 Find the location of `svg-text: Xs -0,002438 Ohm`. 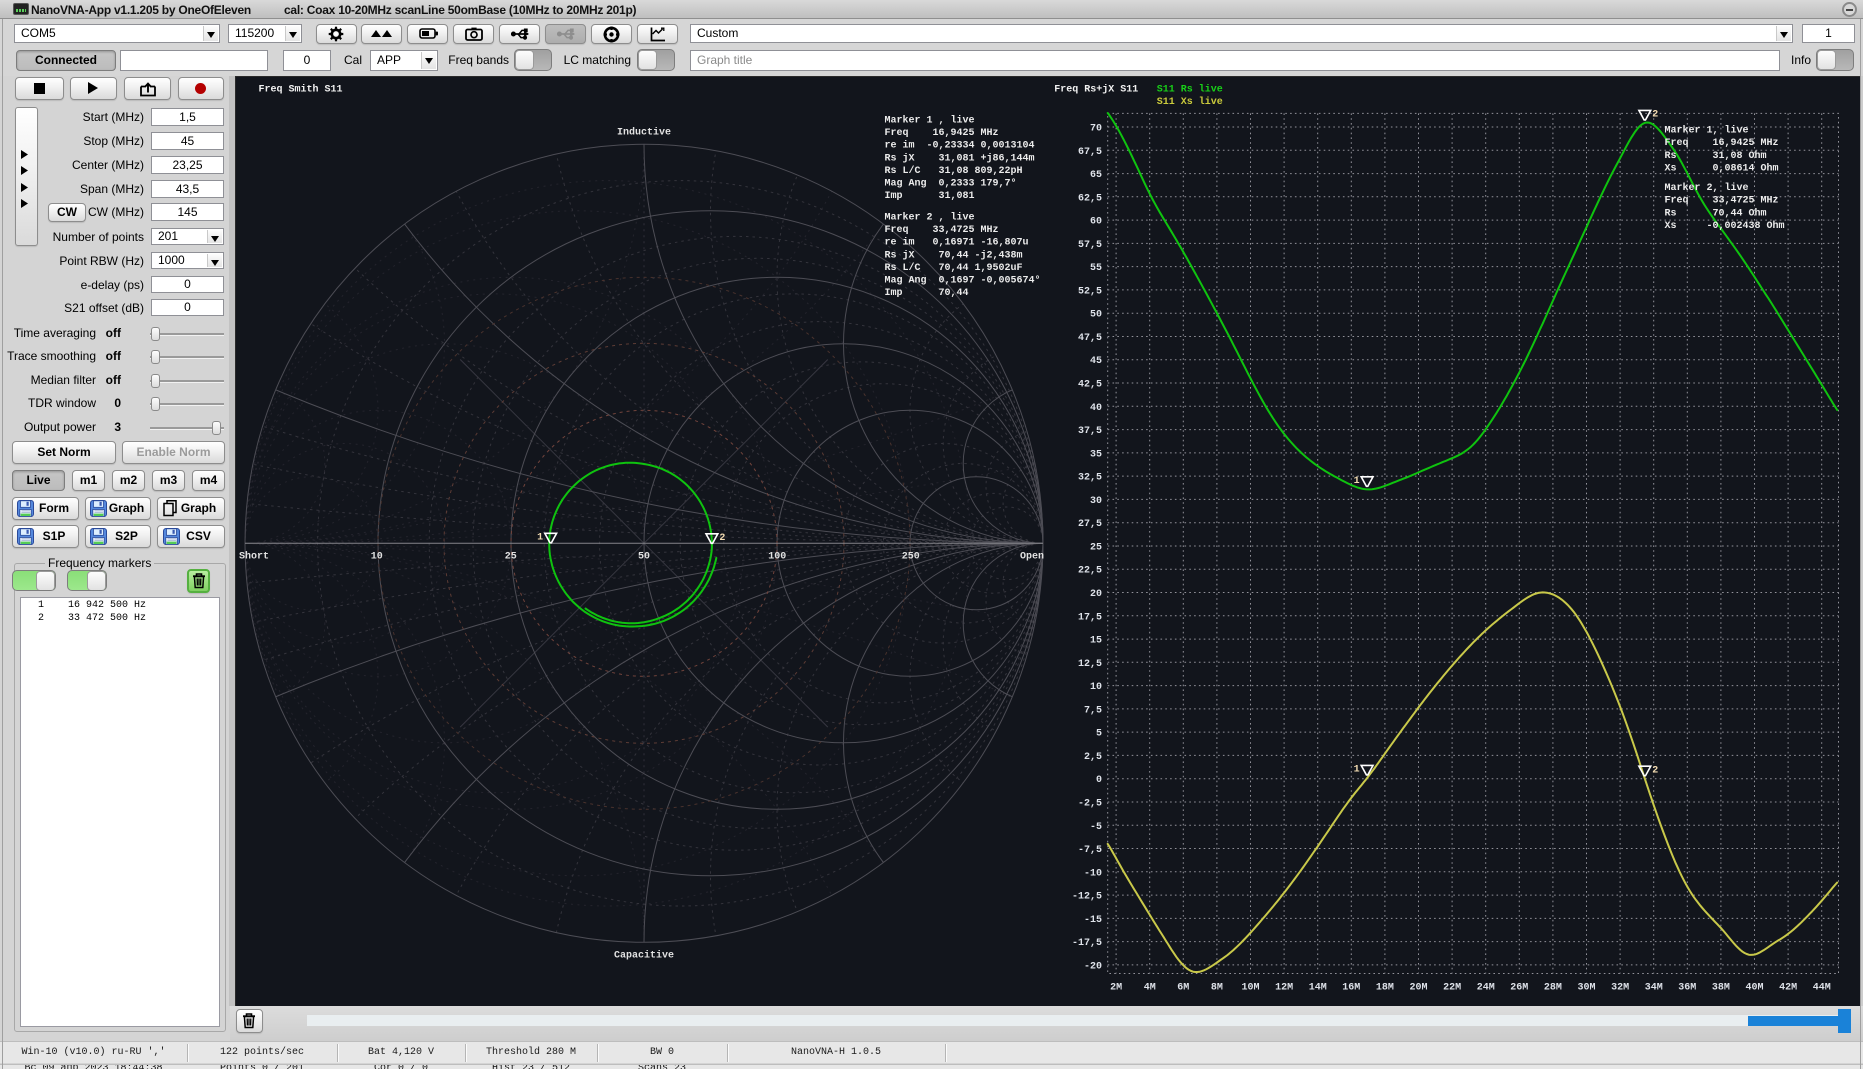

svg-text: Xs -0,002438 Ohm is located at coordinates (1725, 226).